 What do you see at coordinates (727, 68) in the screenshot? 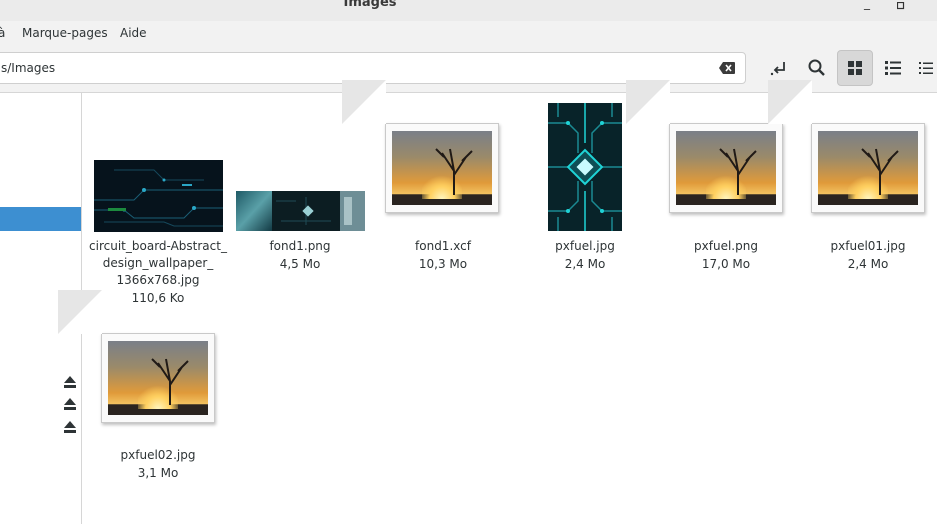
I see `clear-icon` at bounding box center [727, 68].